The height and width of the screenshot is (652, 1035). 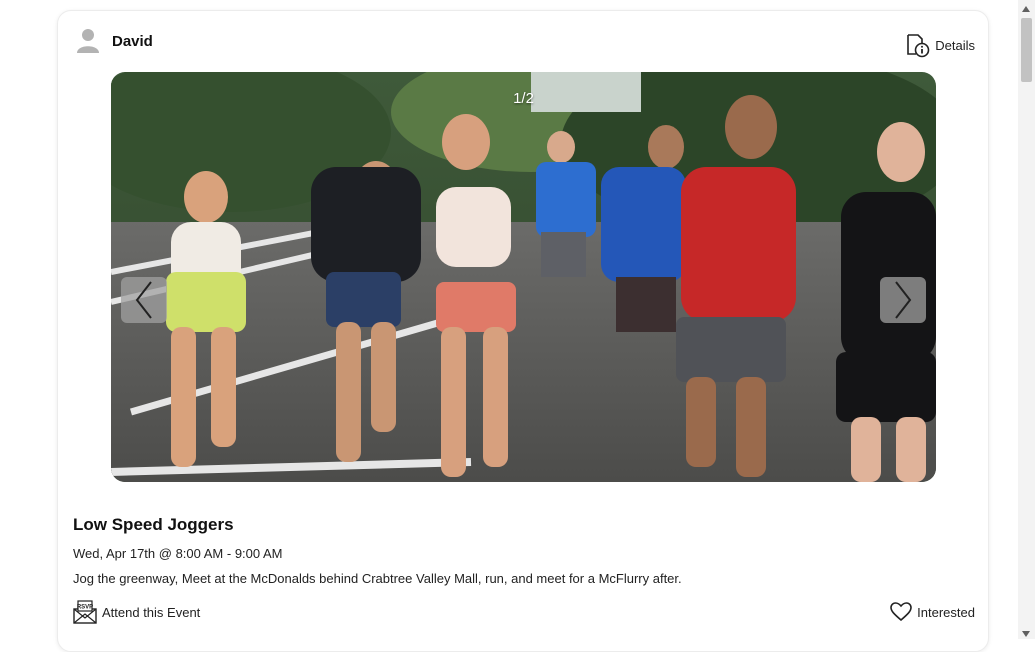 I want to click on document-info-icon, so click(x=918, y=46).